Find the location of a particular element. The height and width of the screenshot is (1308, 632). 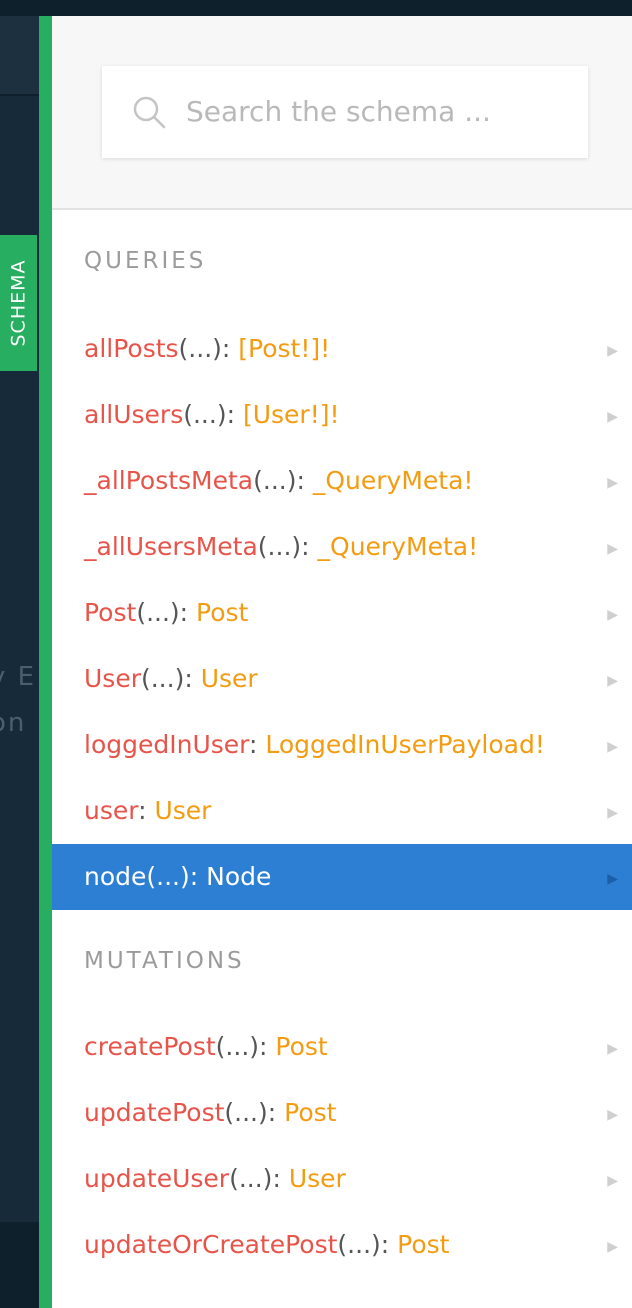

search-box is located at coordinates (345, 112).